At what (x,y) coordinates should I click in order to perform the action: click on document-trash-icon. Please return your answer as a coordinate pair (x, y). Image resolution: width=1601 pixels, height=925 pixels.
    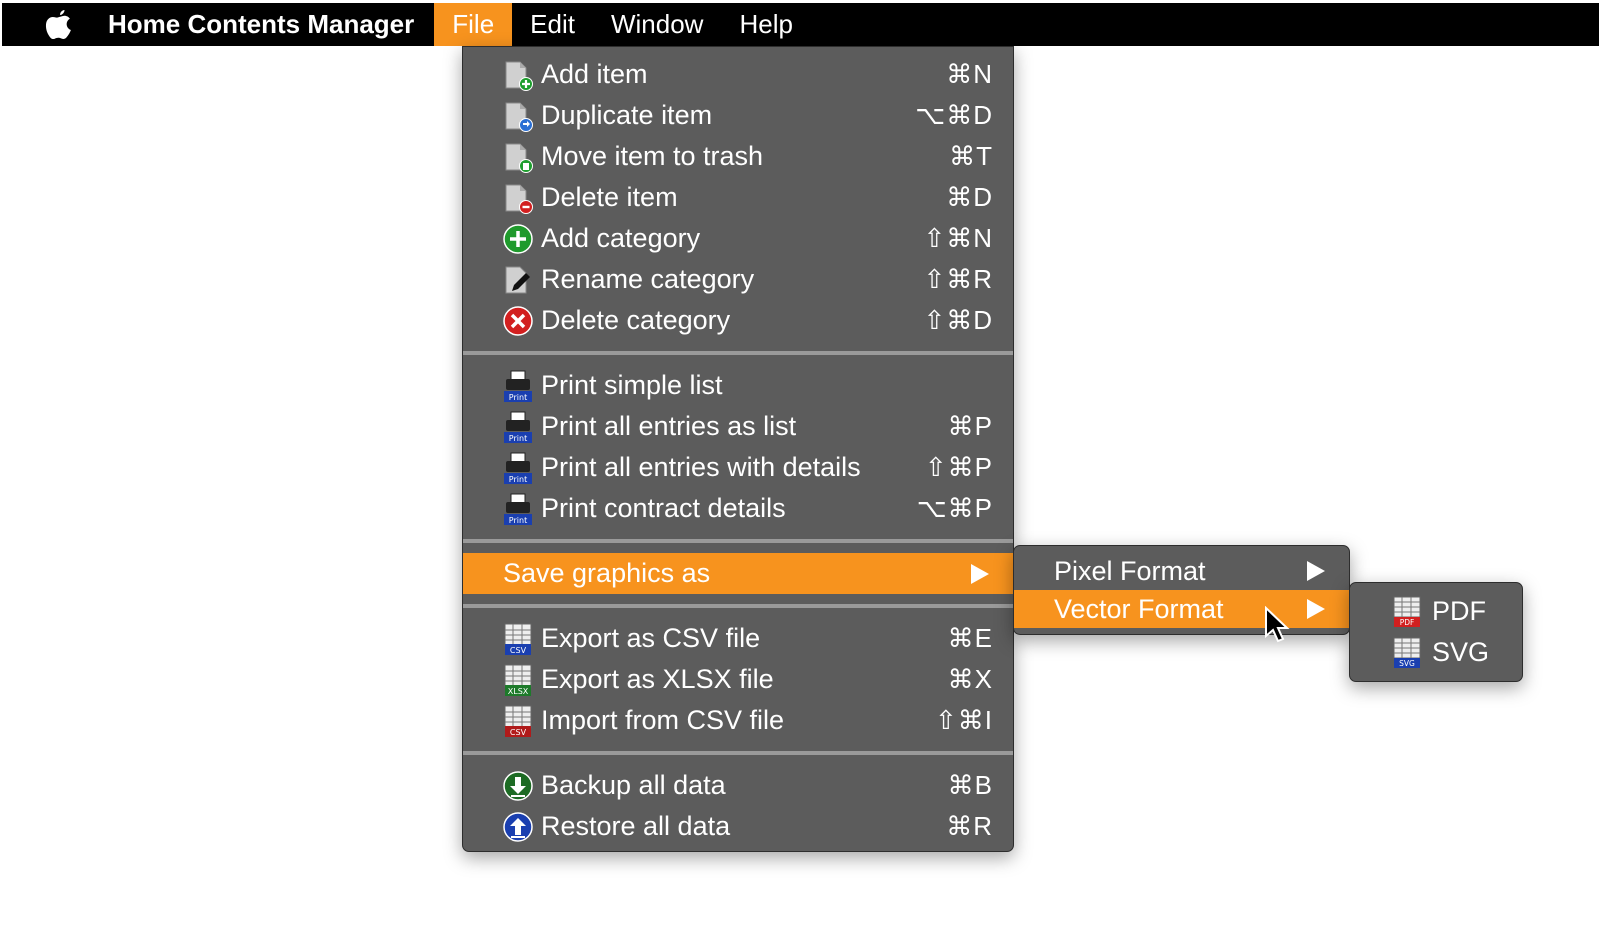
    Looking at the image, I should click on (518, 157).